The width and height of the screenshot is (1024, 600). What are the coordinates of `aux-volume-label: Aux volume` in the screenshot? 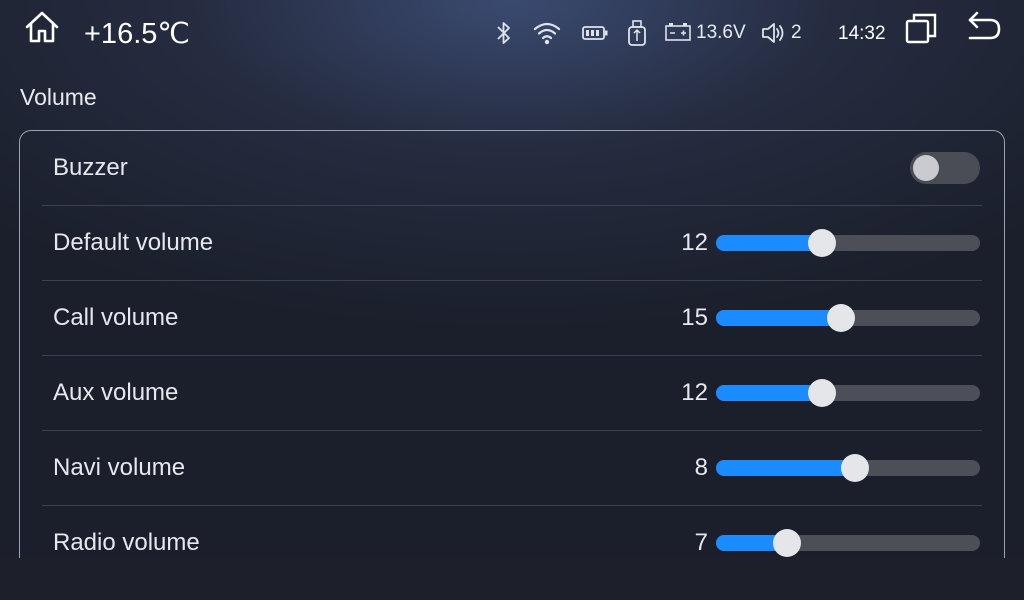 It's located at (116, 392).